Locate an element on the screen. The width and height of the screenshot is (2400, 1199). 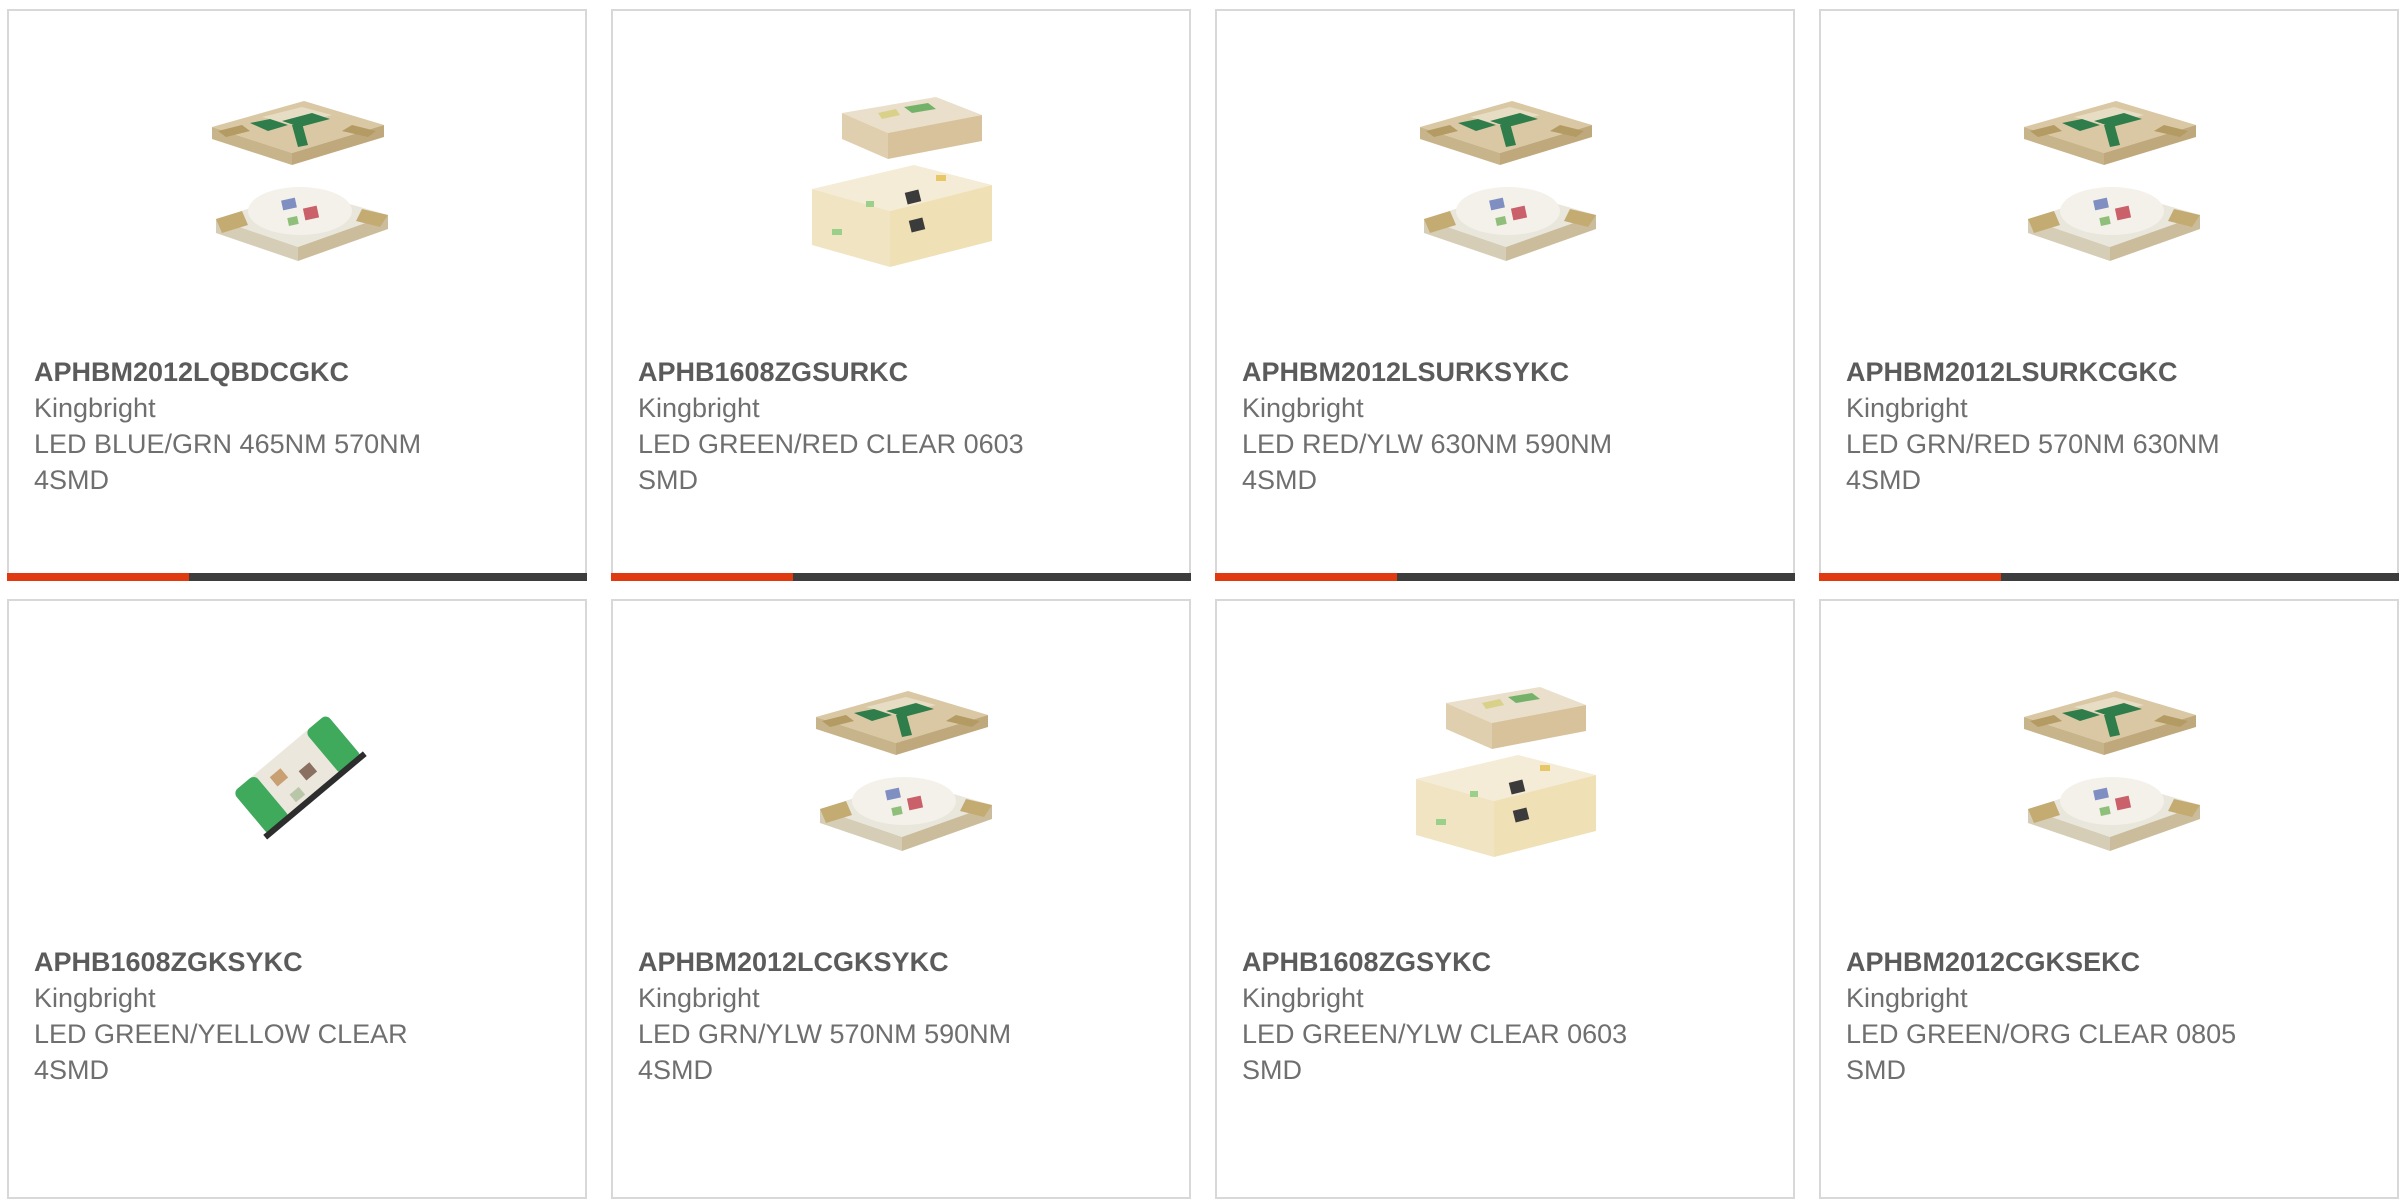
product-description: LED RED/YLW 630NM 590NM 4SMD is located at coordinates (1427, 462).